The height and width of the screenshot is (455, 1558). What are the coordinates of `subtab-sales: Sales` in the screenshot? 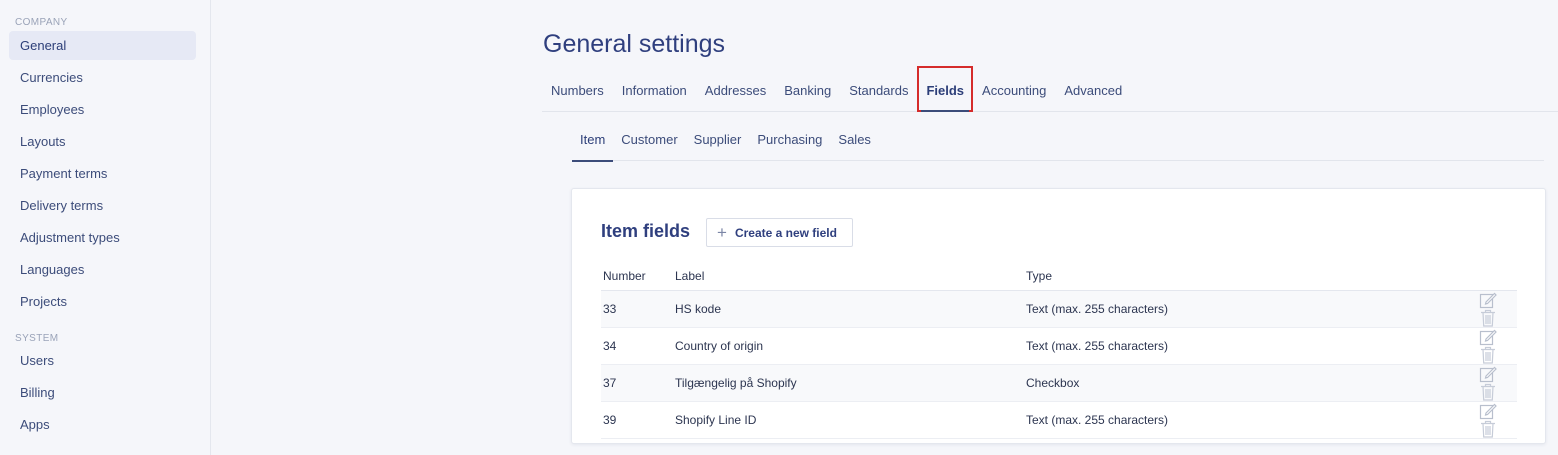 It's located at (854, 139).